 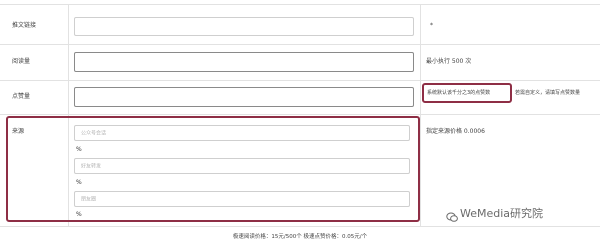 I want to click on source-friend-share-input: 好友转发, so click(x=242, y=166).